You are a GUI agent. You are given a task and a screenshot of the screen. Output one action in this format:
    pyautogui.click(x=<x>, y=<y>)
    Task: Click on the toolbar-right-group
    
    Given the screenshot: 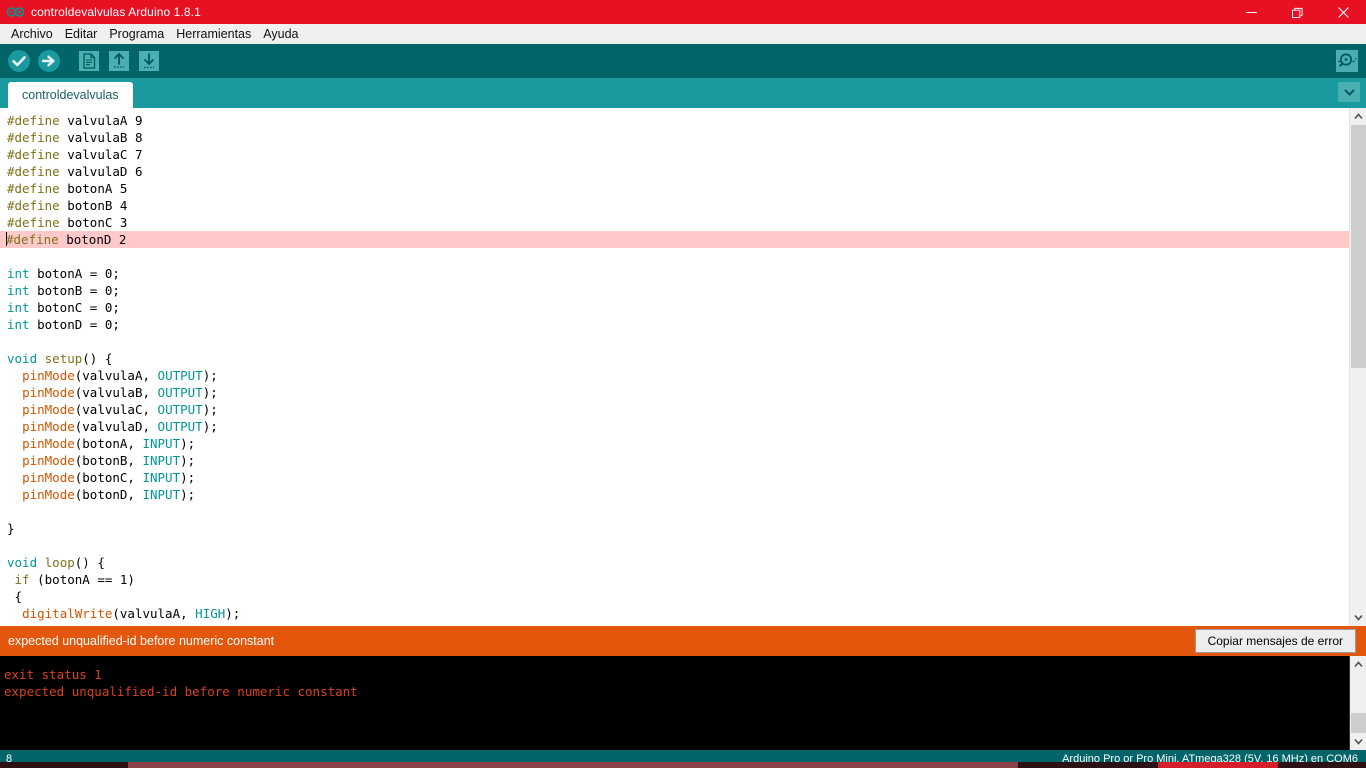 What is the action you would take?
    pyautogui.click(x=1347, y=61)
    